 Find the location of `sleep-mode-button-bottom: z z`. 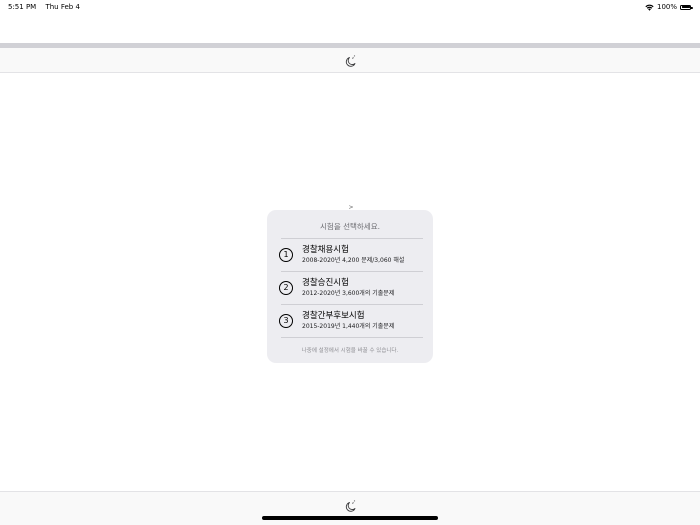

sleep-mode-button-bottom: z z is located at coordinates (350, 505).